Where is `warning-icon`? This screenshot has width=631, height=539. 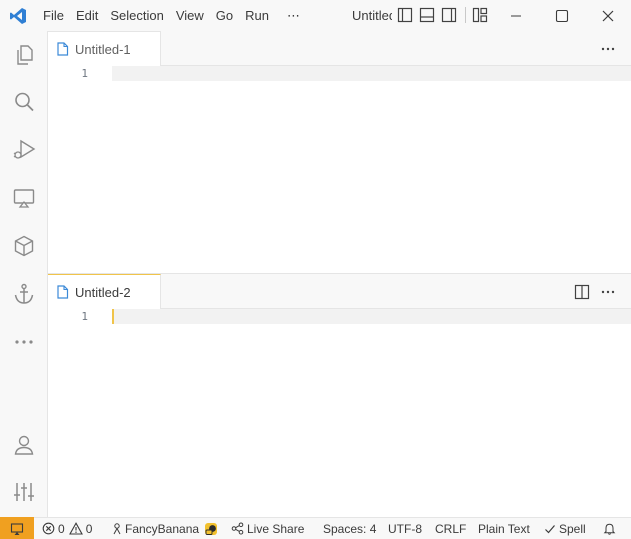
warning-icon is located at coordinates (75, 528).